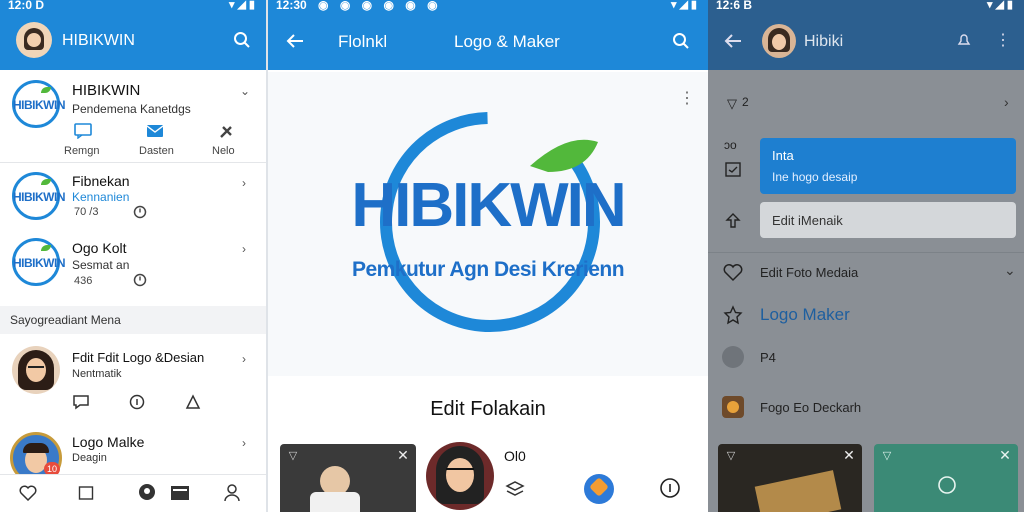  What do you see at coordinates (138, 357) in the screenshot?
I see `item-title: Fdit Fdit Logo &Desian` at bounding box center [138, 357].